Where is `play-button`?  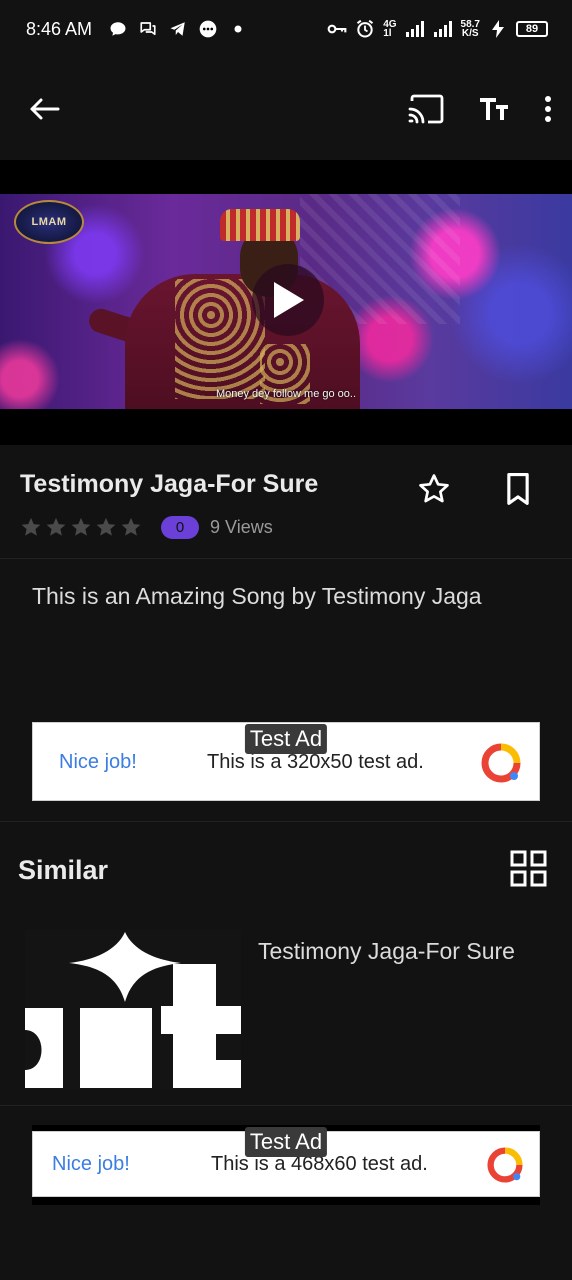
play-button is located at coordinates (288, 300).